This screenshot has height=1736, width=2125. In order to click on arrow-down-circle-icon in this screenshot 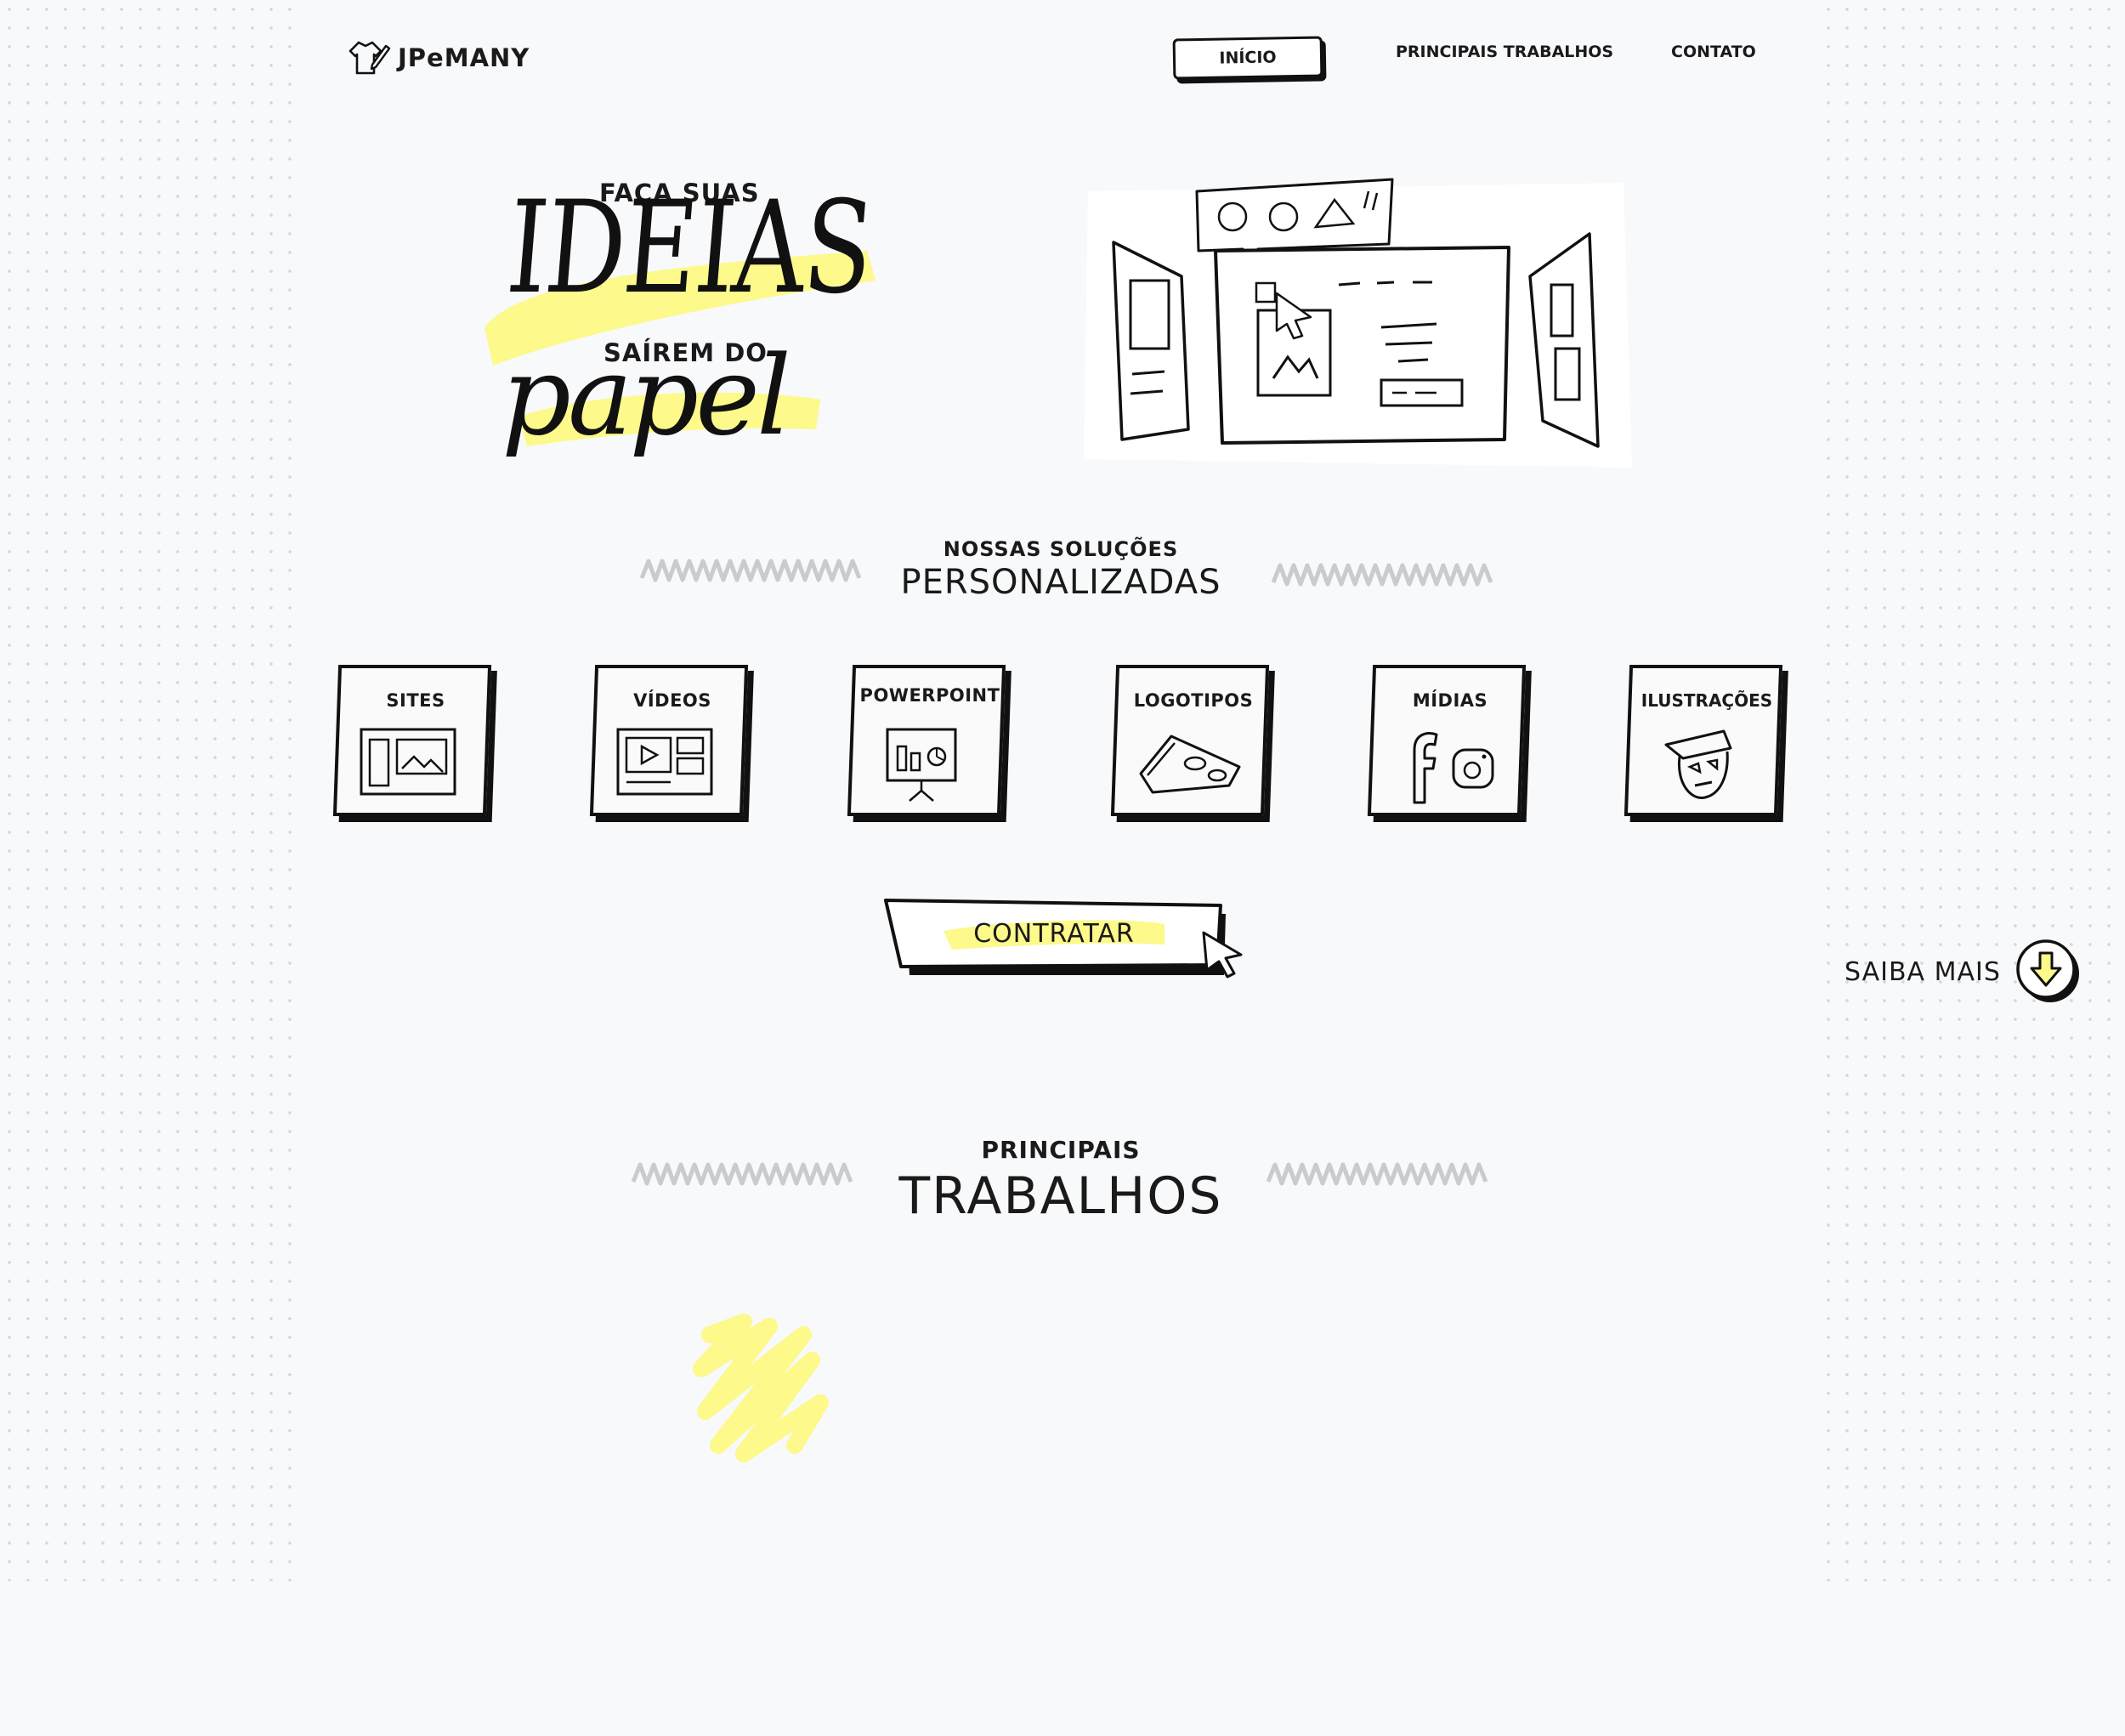, I will do `click(2047, 970)`.